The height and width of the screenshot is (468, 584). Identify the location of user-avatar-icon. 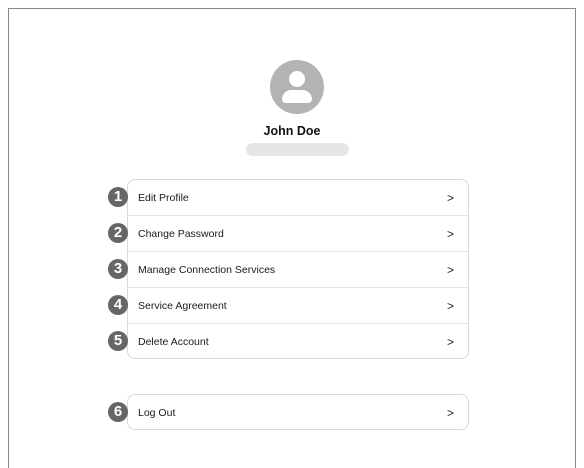
(297, 87).